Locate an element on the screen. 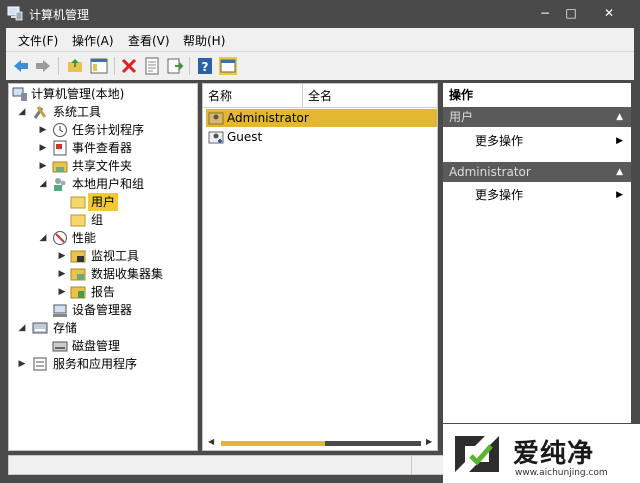  reports-folder-icon is located at coordinates (78, 292).